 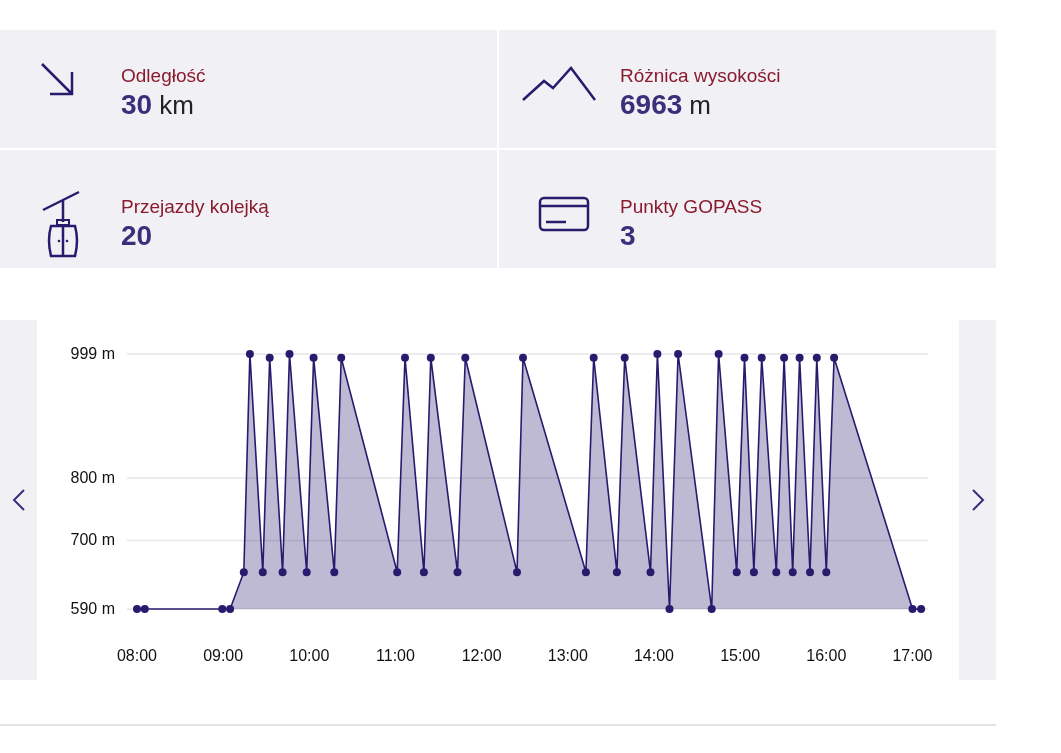 I want to click on chevron-right-icon, so click(x=977, y=500).